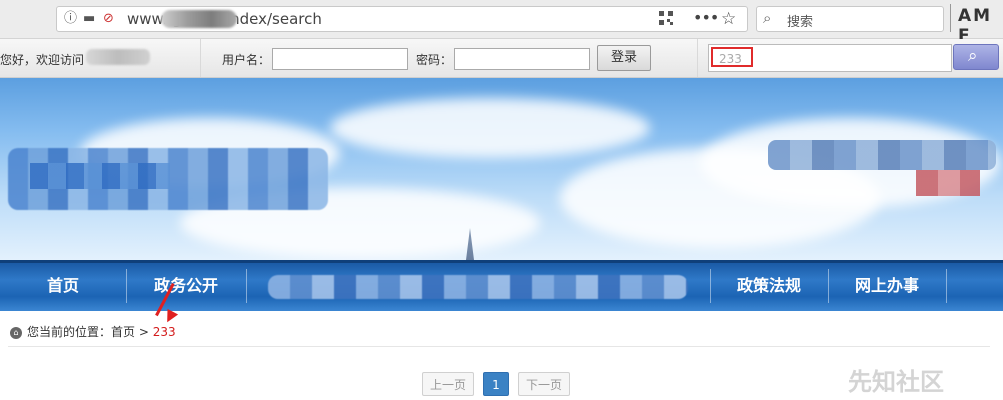 The width and height of the screenshot is (1003, 400). What do you see at coordinates (706, 17) in the screenshot?
I see `more-actions-icon: •••` at bounding box center [706, 17].